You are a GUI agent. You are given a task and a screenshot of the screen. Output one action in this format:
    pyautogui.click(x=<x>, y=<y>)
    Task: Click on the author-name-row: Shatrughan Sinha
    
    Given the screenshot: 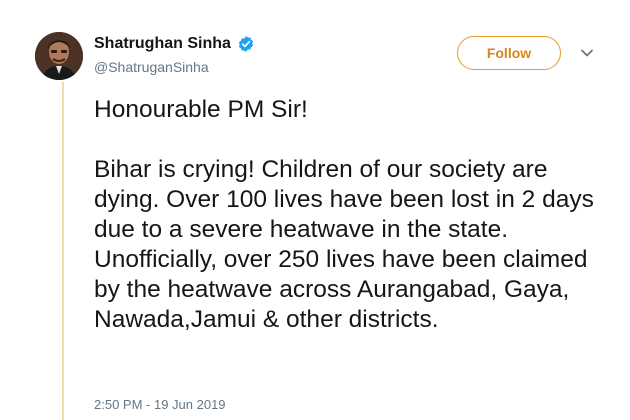 What is the action you would take?
    pyautogui.click(x=174, y=44)
    